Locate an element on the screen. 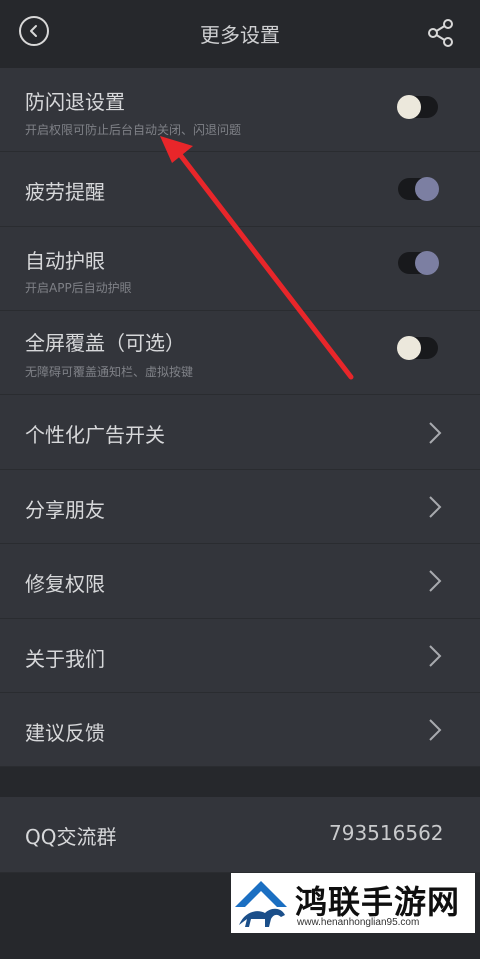 This screenshot has height=959, width=480. anti-crash-toggle is located at coordinates (417, 107).